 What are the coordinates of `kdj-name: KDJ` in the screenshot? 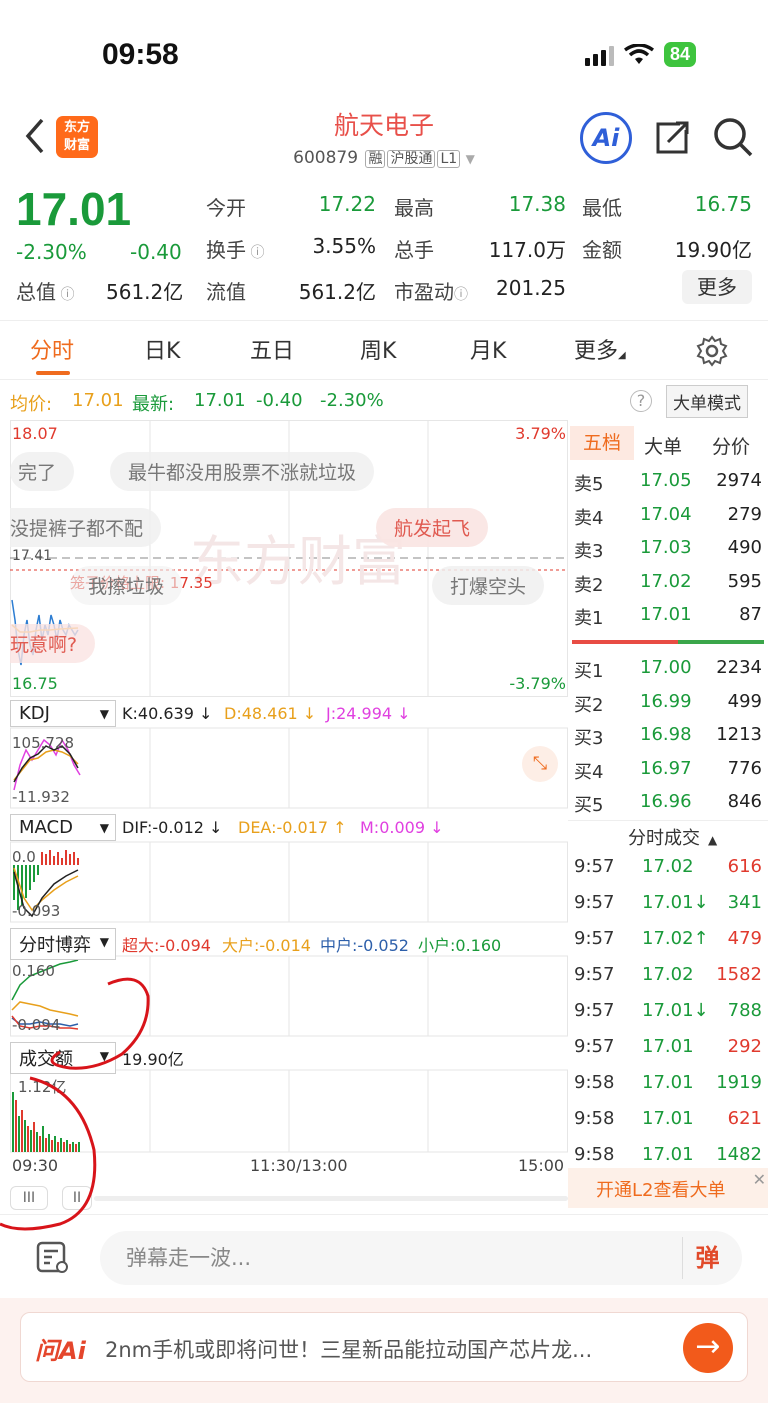 It's located at (34, 713).